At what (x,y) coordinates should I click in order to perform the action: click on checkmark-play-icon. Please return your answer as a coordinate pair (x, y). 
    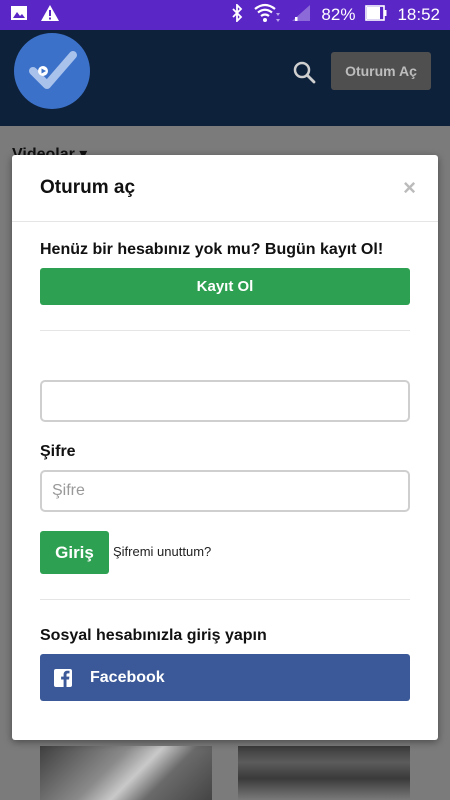
    Looking at the image, I should click on (53, 70).